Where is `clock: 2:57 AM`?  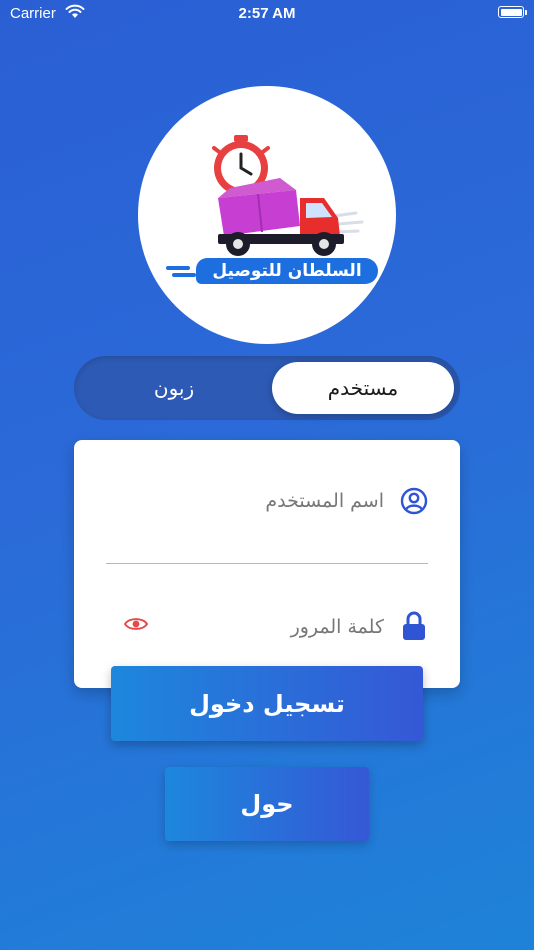
clock: 2:57 AM is located at coordinates (267, 13).